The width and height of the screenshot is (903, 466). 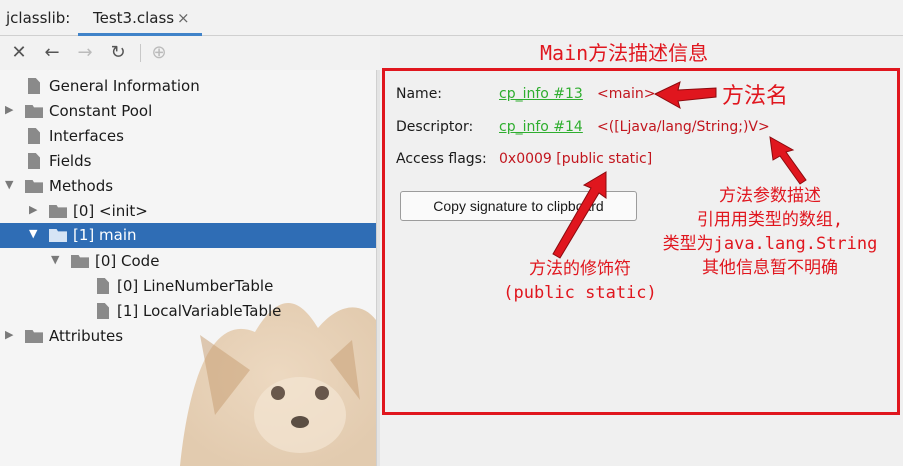 What do you see at coordinates (188, 211) in the screenshot?
I see `tree-node-method-init: ▶ [0] <init>` at bounding box center [188, 211].